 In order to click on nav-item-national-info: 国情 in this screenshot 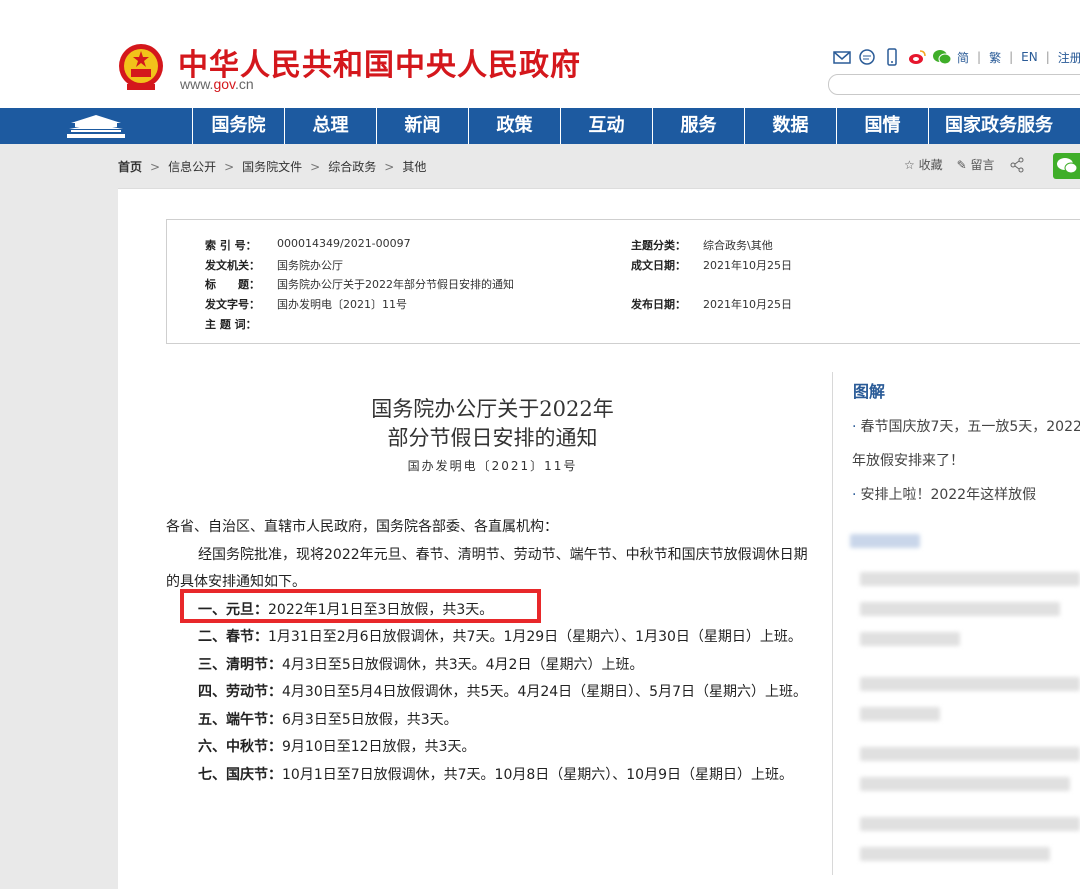, I will do `click(883, 126)`.